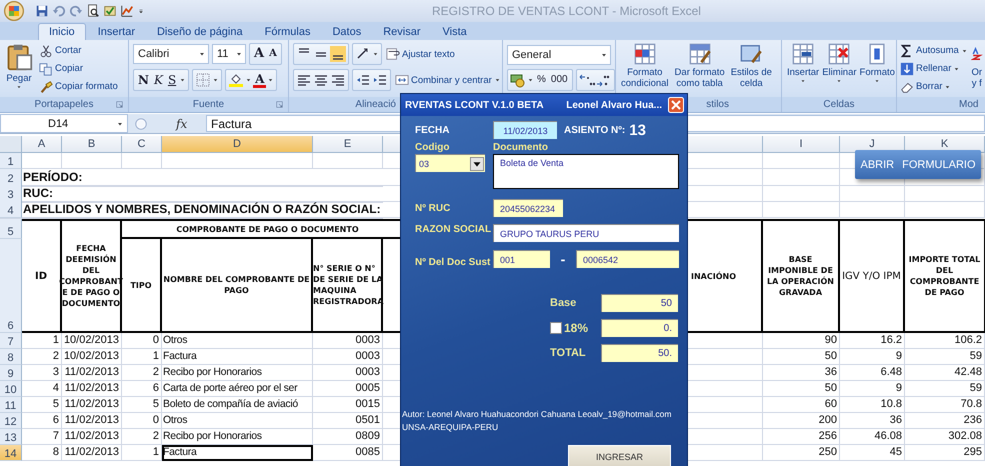 The image size is (985, 466). I want to click on column-heading: IMPORTE TOTAL DEL COMPROBANTE DE PAGO, so click(945, 276).